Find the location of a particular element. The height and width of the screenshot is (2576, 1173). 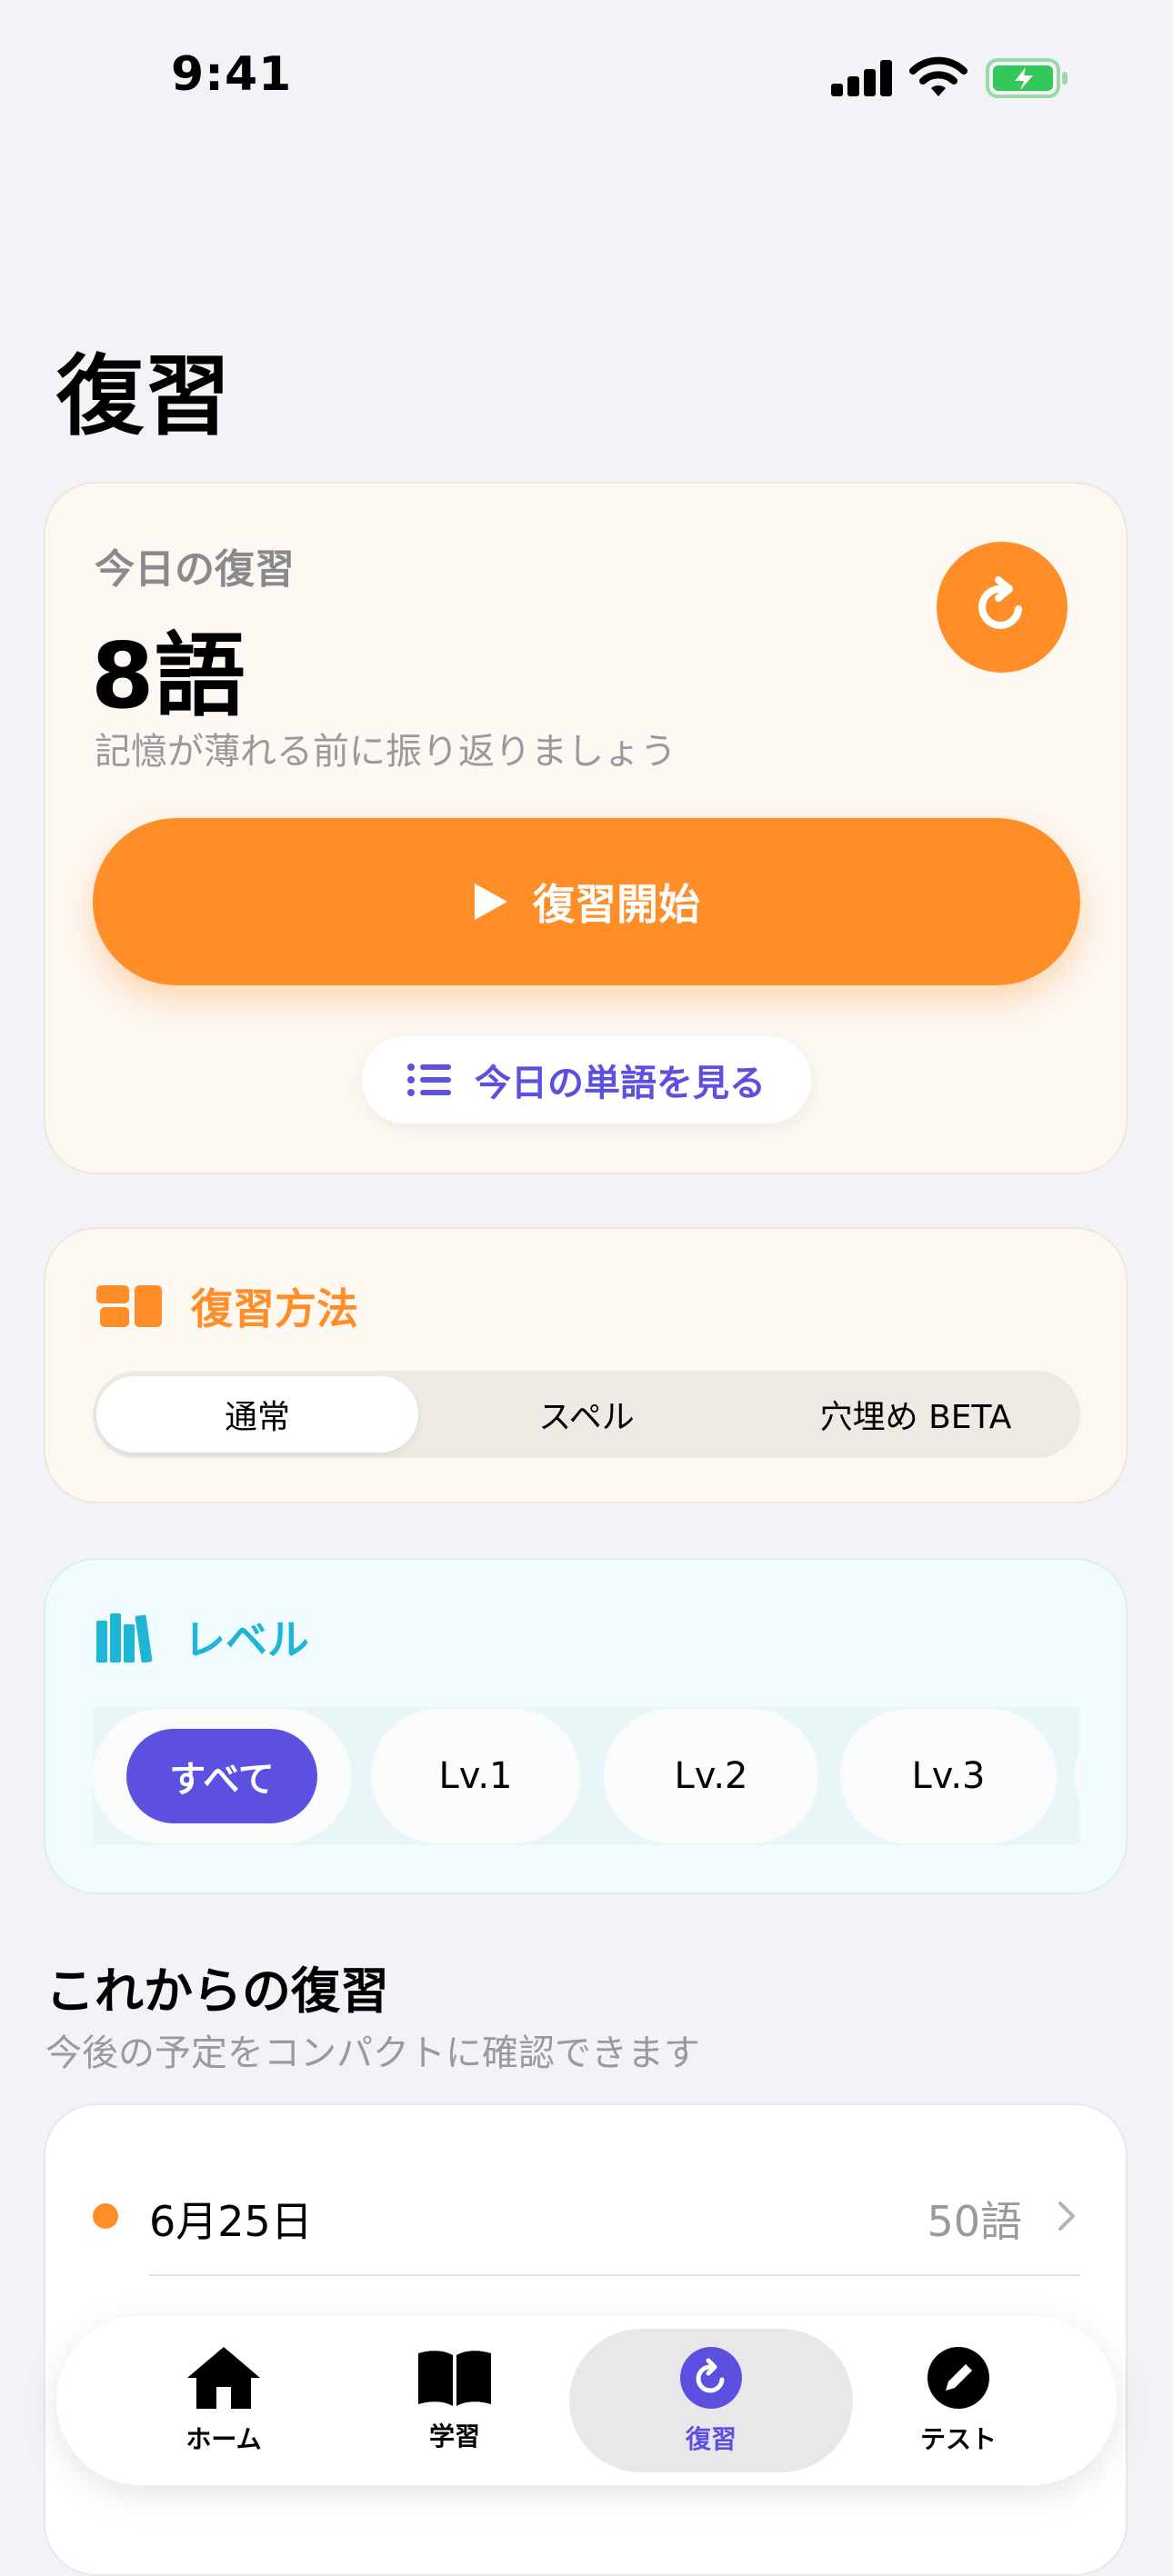

level-chip-all-label: すべて is located at coordinates (221, 1776).